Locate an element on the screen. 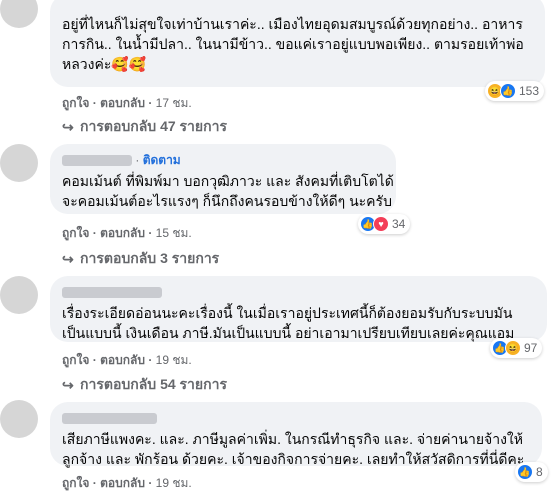  view-replies-link: ↪ การตอบกลับ 47 รายการ is located at coordinates (144, 127).